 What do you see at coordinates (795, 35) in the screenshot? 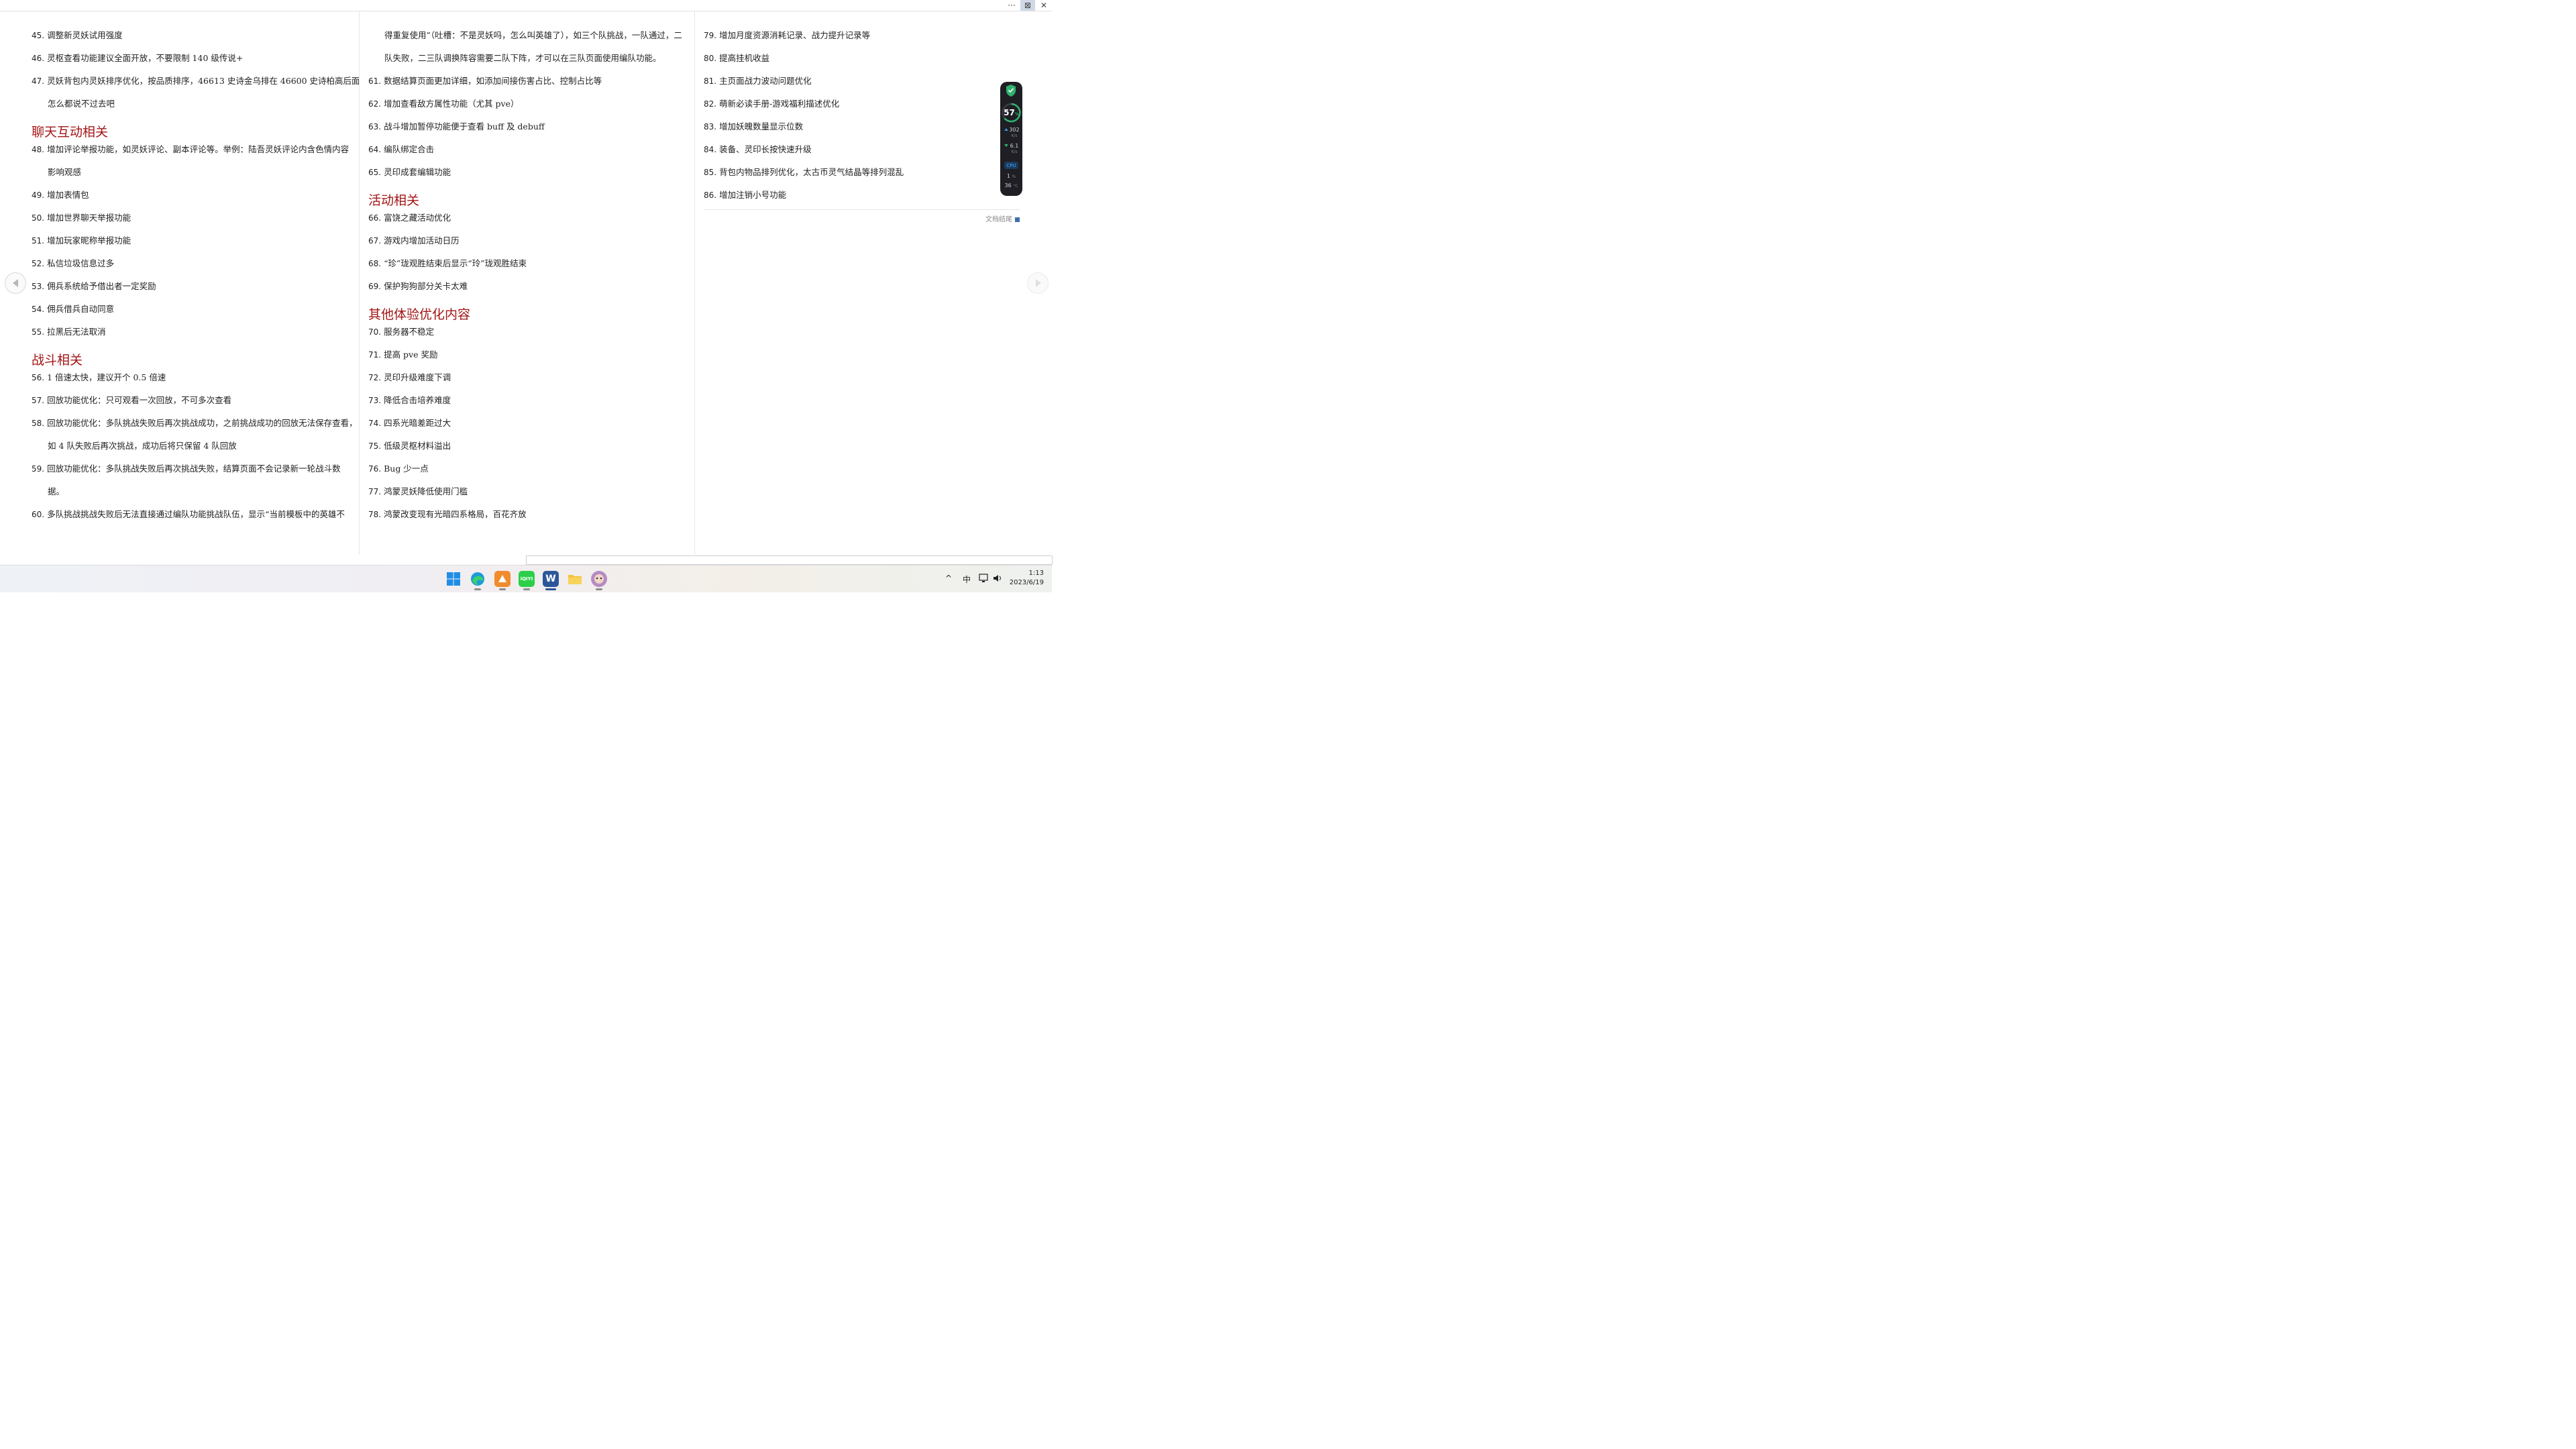
I see `list-item-text: 增加月度资源消耗记录、战力提升记录等` at bounding box center [795, 35].